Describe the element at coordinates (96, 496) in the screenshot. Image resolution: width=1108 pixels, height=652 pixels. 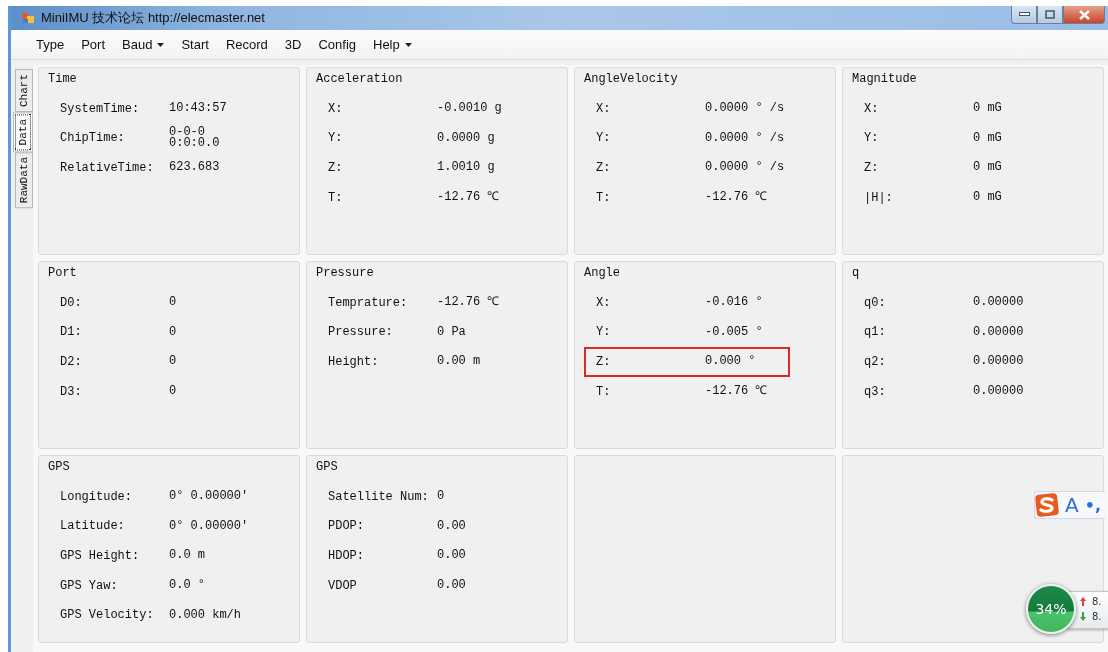
I see `field-label: Longitude:` at that location.